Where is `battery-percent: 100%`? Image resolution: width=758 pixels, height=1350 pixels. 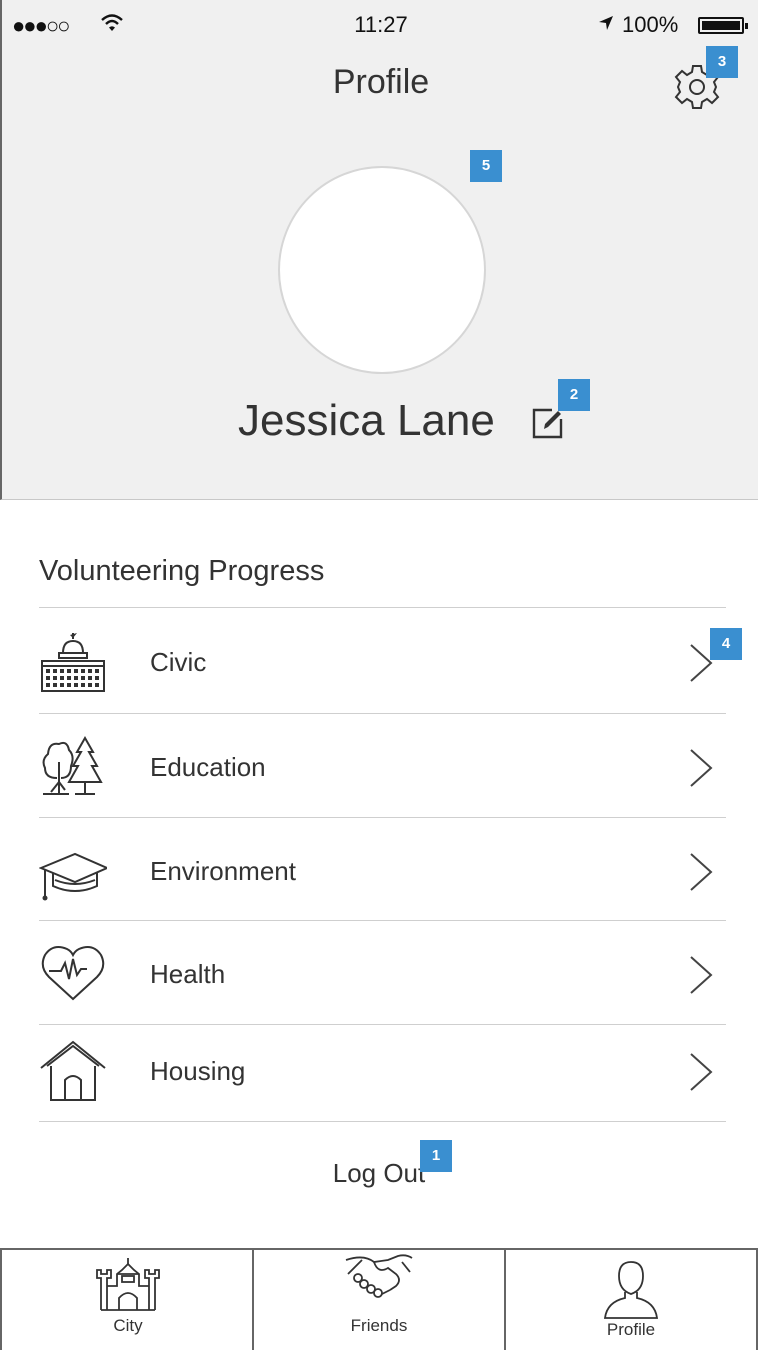
battery-percent: 100% is located at coordinates (650, 24).